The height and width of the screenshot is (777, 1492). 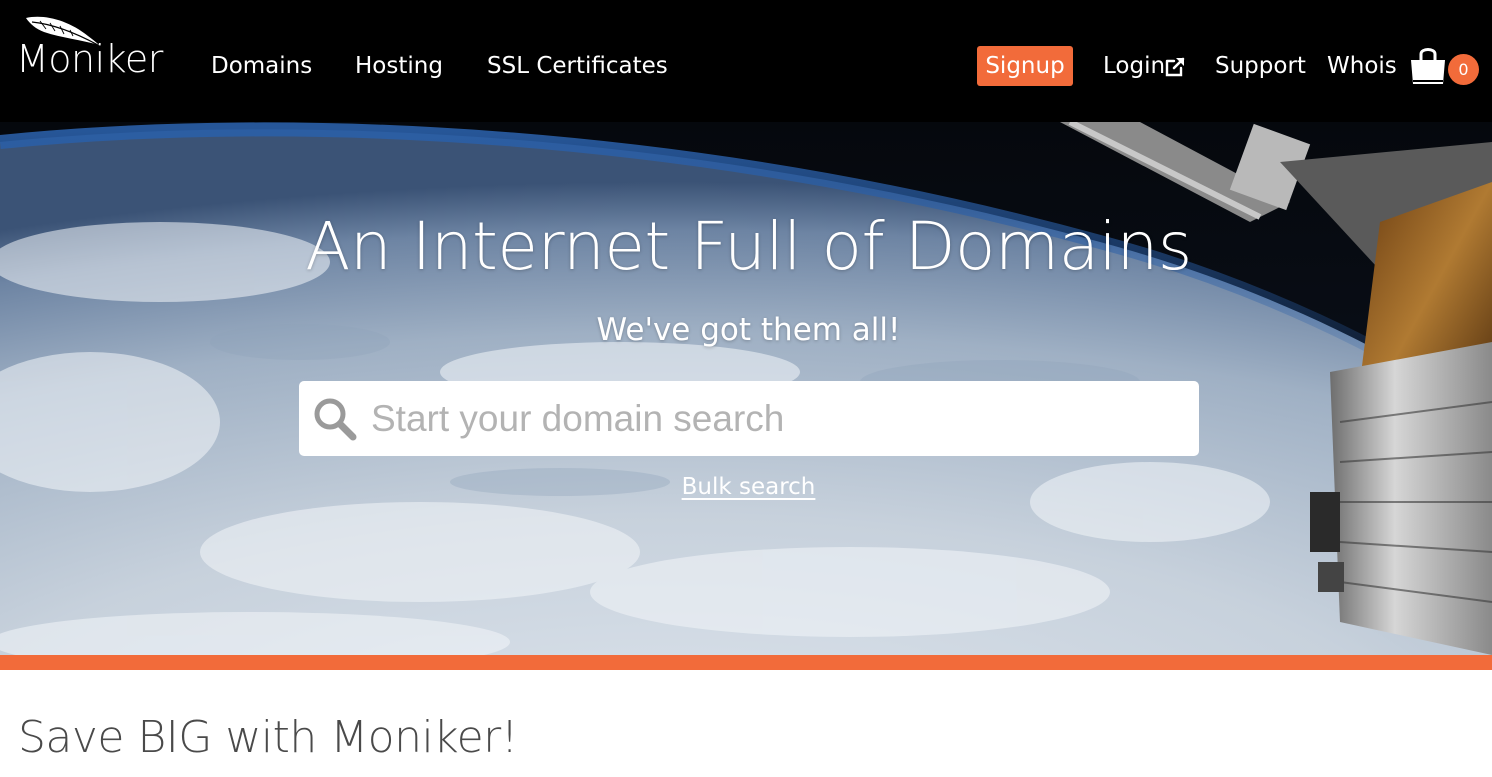 I want to click on hero-title: An Internet Full of Domains, so click(x=748, y=246).